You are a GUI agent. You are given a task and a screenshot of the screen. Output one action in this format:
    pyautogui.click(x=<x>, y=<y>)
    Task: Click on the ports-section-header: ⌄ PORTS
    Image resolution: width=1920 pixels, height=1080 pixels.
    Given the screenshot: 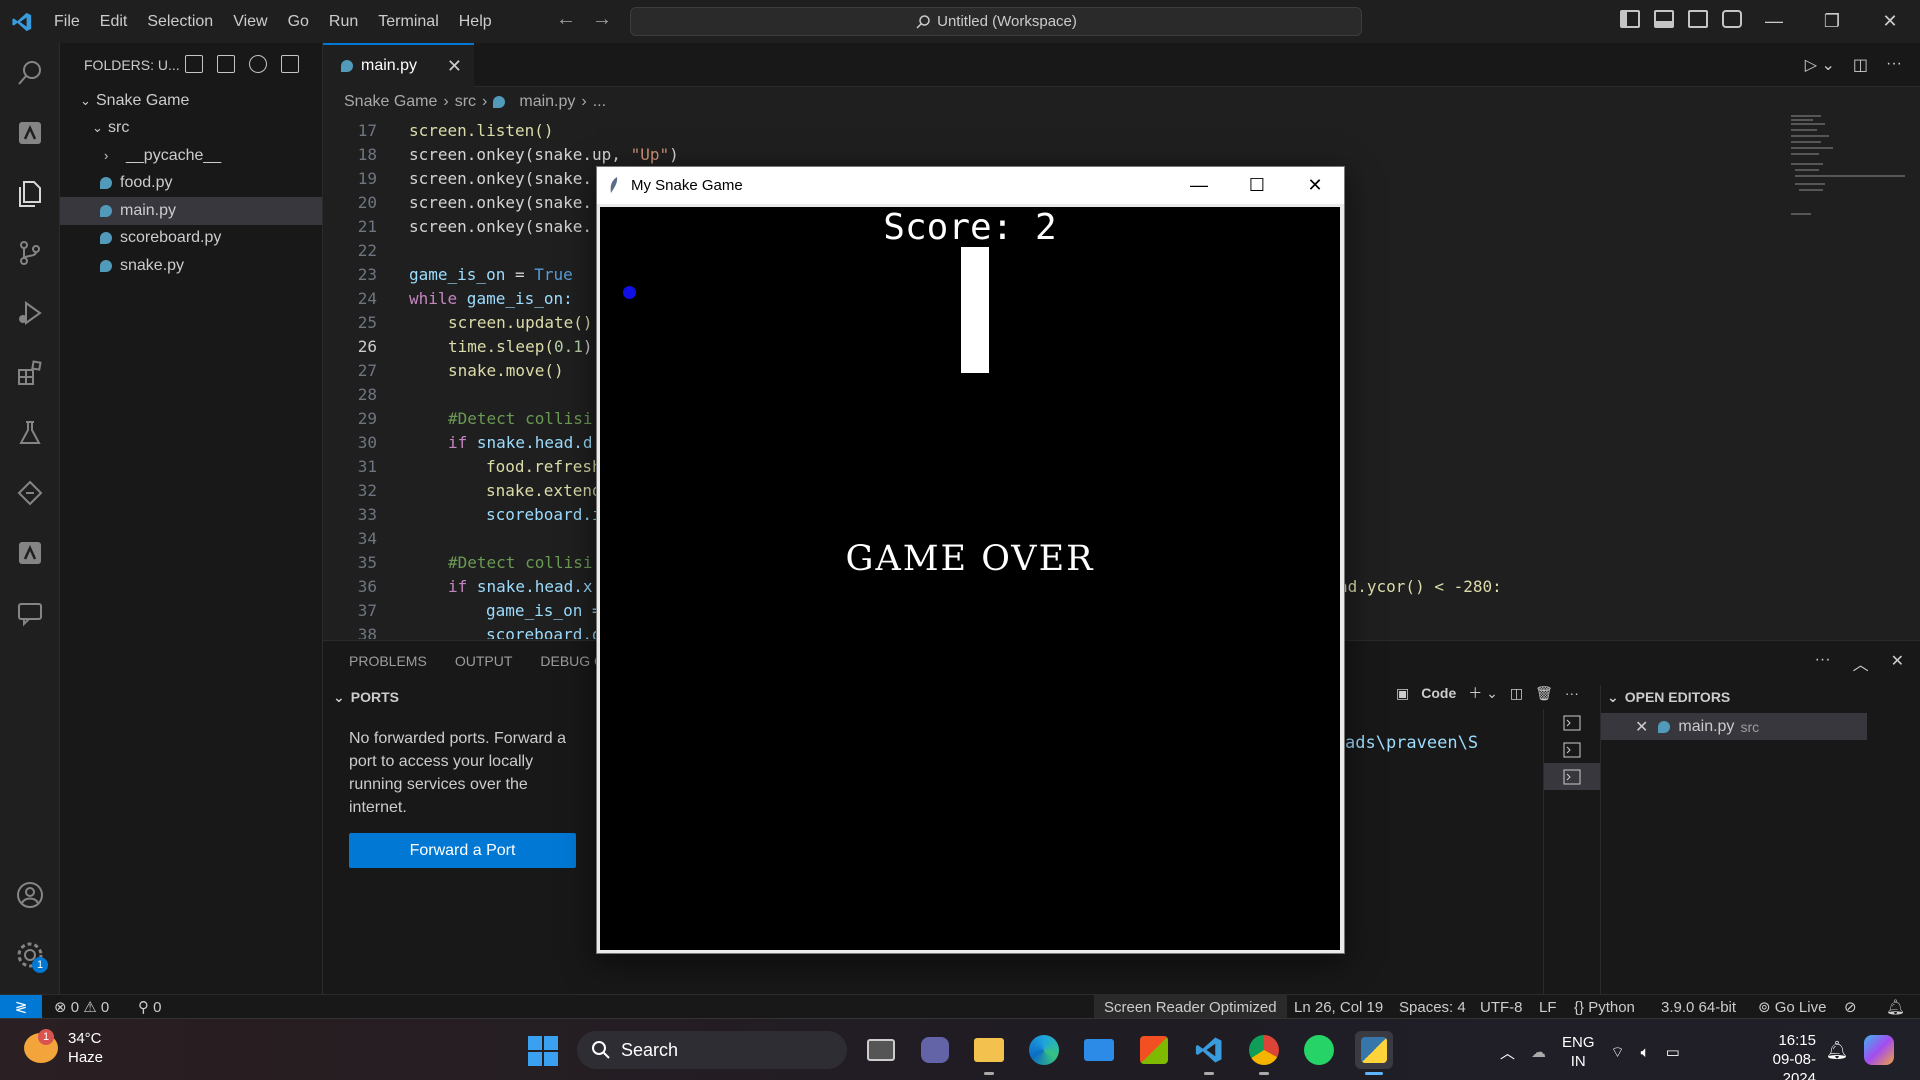 What is the action you would take?
    pyautogui.click(x=465, y=697)
    